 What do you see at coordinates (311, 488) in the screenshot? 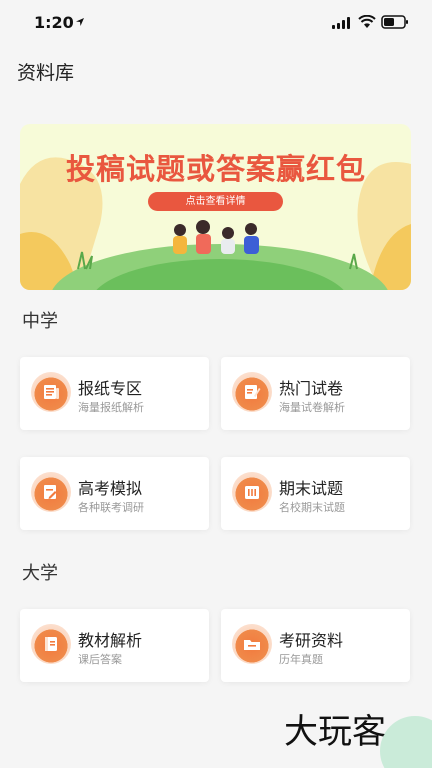
I see `card-title: 期末试题` at bounding box center [311, 488].